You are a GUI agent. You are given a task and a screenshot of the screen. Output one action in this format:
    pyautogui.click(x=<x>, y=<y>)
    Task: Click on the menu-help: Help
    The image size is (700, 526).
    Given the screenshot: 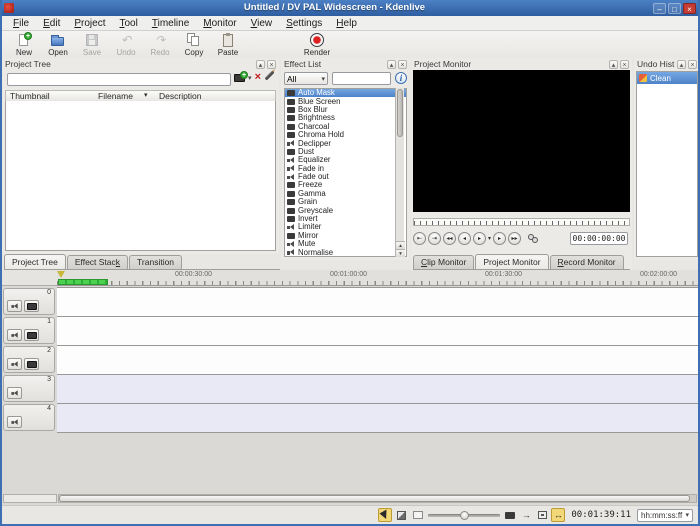 What is the action you would take?
    pyautogui.click(x=346, y=23)
    